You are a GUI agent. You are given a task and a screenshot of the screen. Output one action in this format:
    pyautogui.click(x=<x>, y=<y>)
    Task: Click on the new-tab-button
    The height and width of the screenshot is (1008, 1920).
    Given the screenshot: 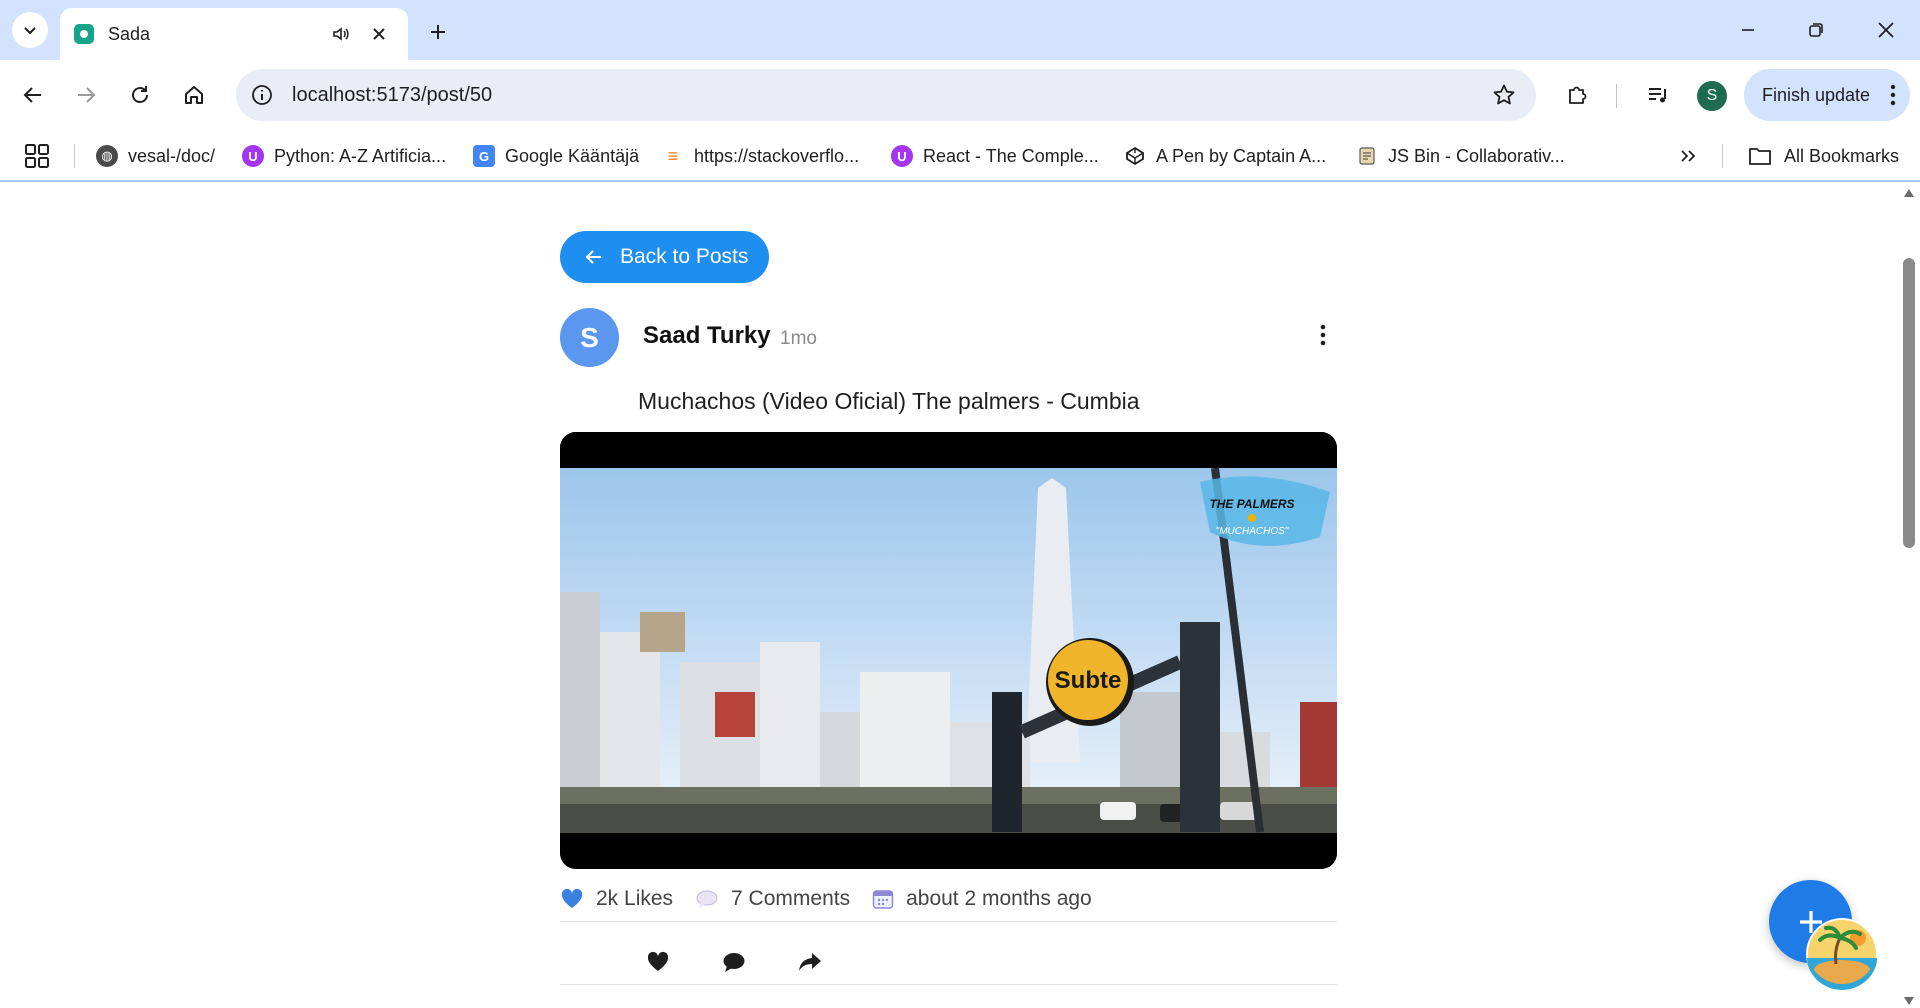 What is the action you would take?
    pyautogui.click(x=438, y=32)
    